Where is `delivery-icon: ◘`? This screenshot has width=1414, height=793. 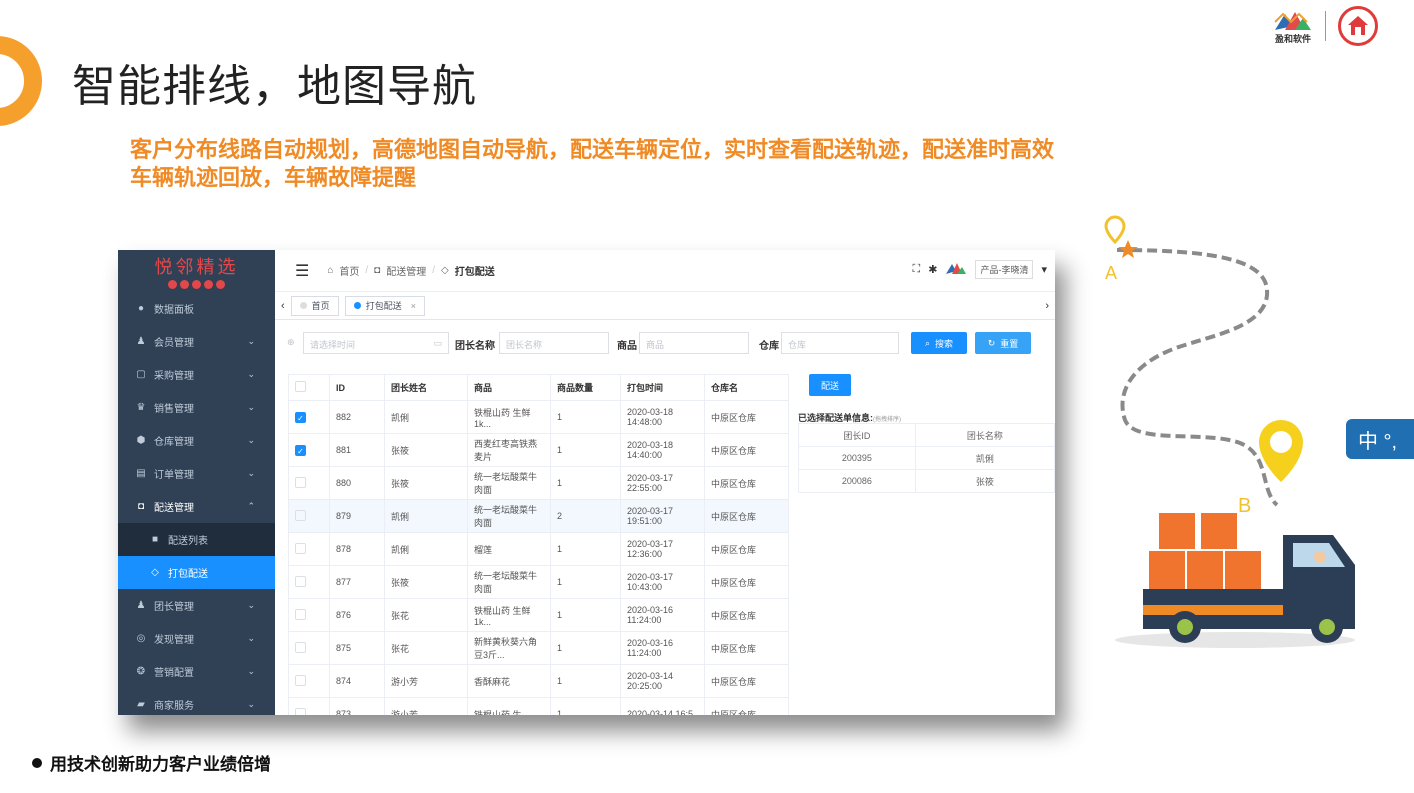
delivery-icon: ◘ is located at coordinates (141, 506).